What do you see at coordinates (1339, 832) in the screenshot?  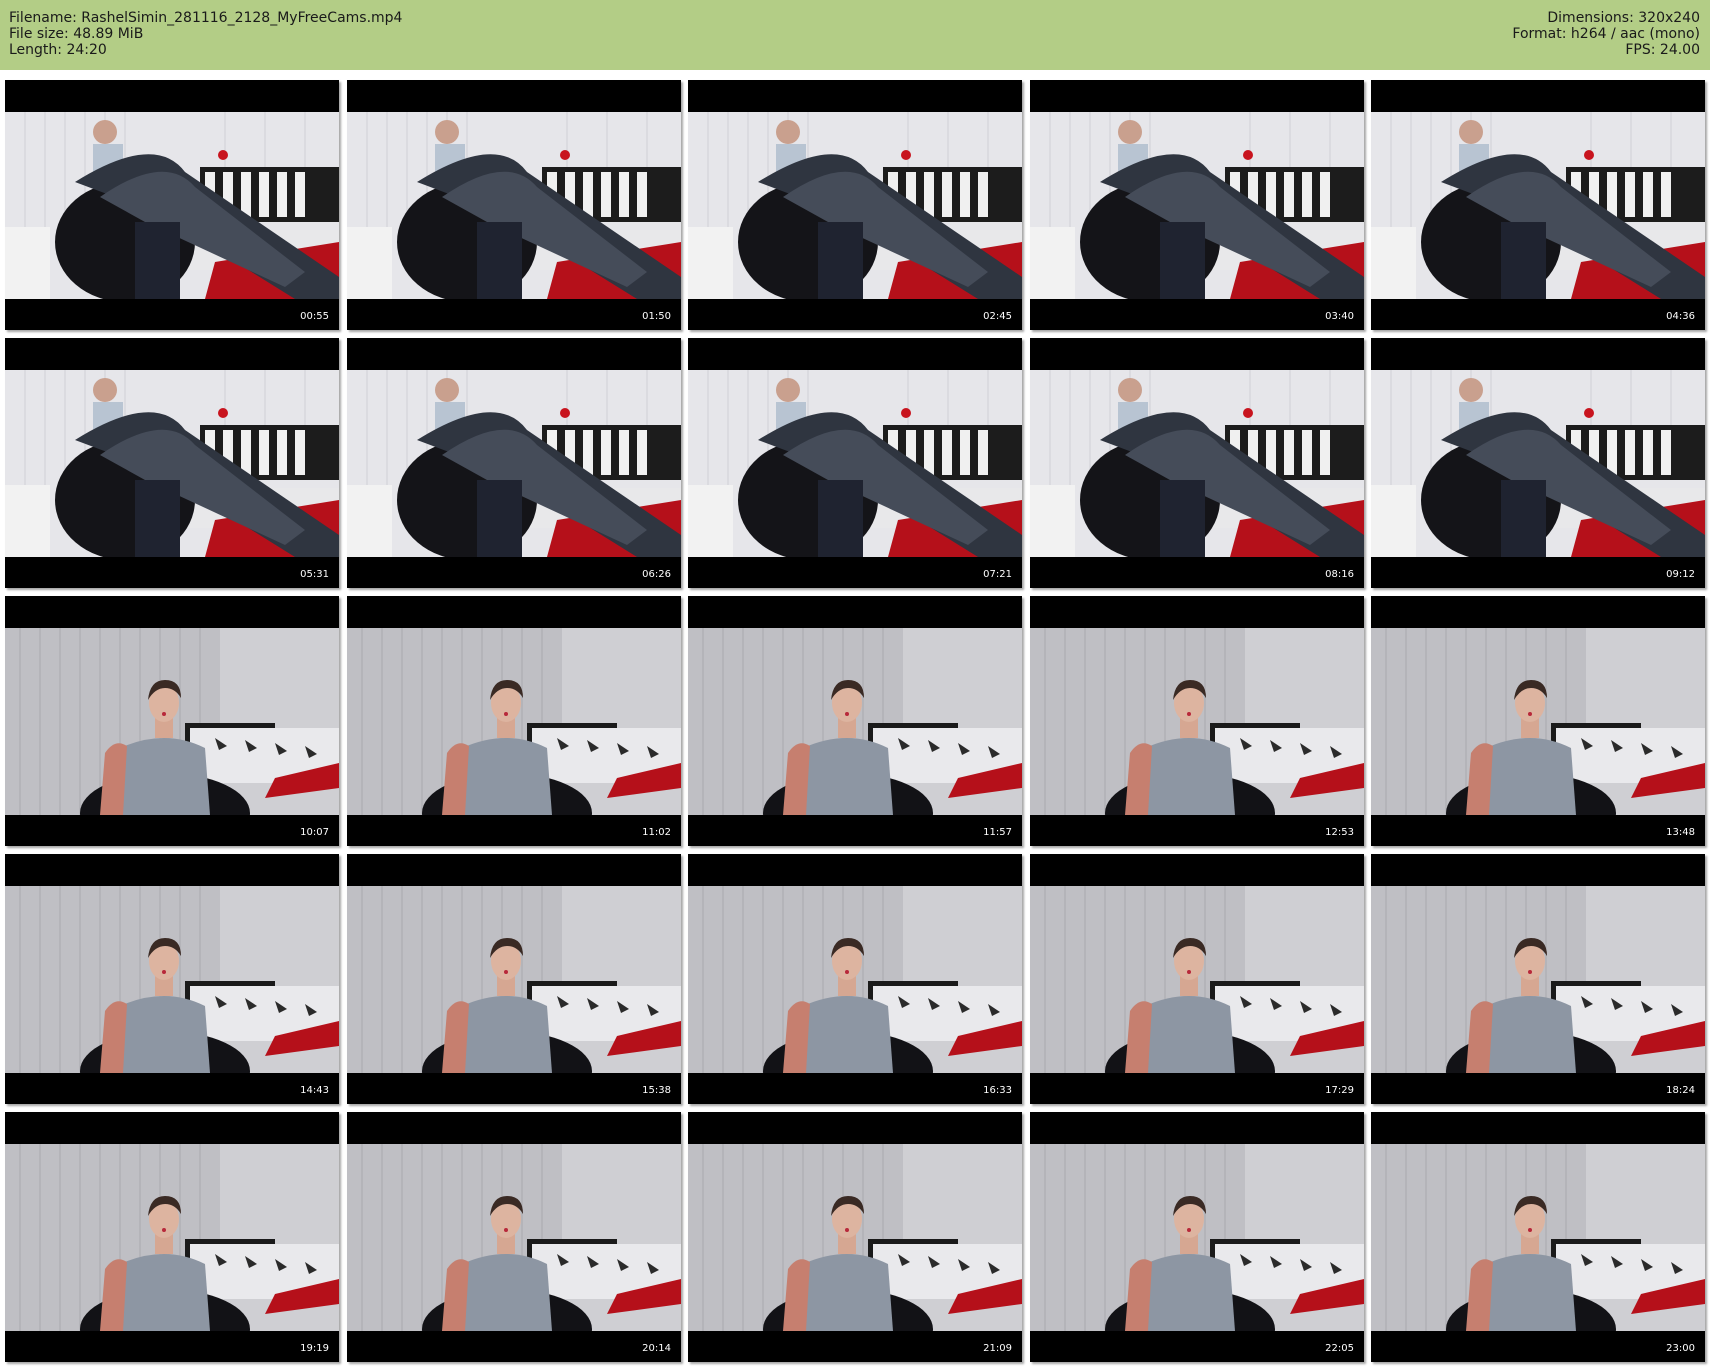 I see `thumbnail-timestamp: 12:53` at bounding box center [1339, 832].